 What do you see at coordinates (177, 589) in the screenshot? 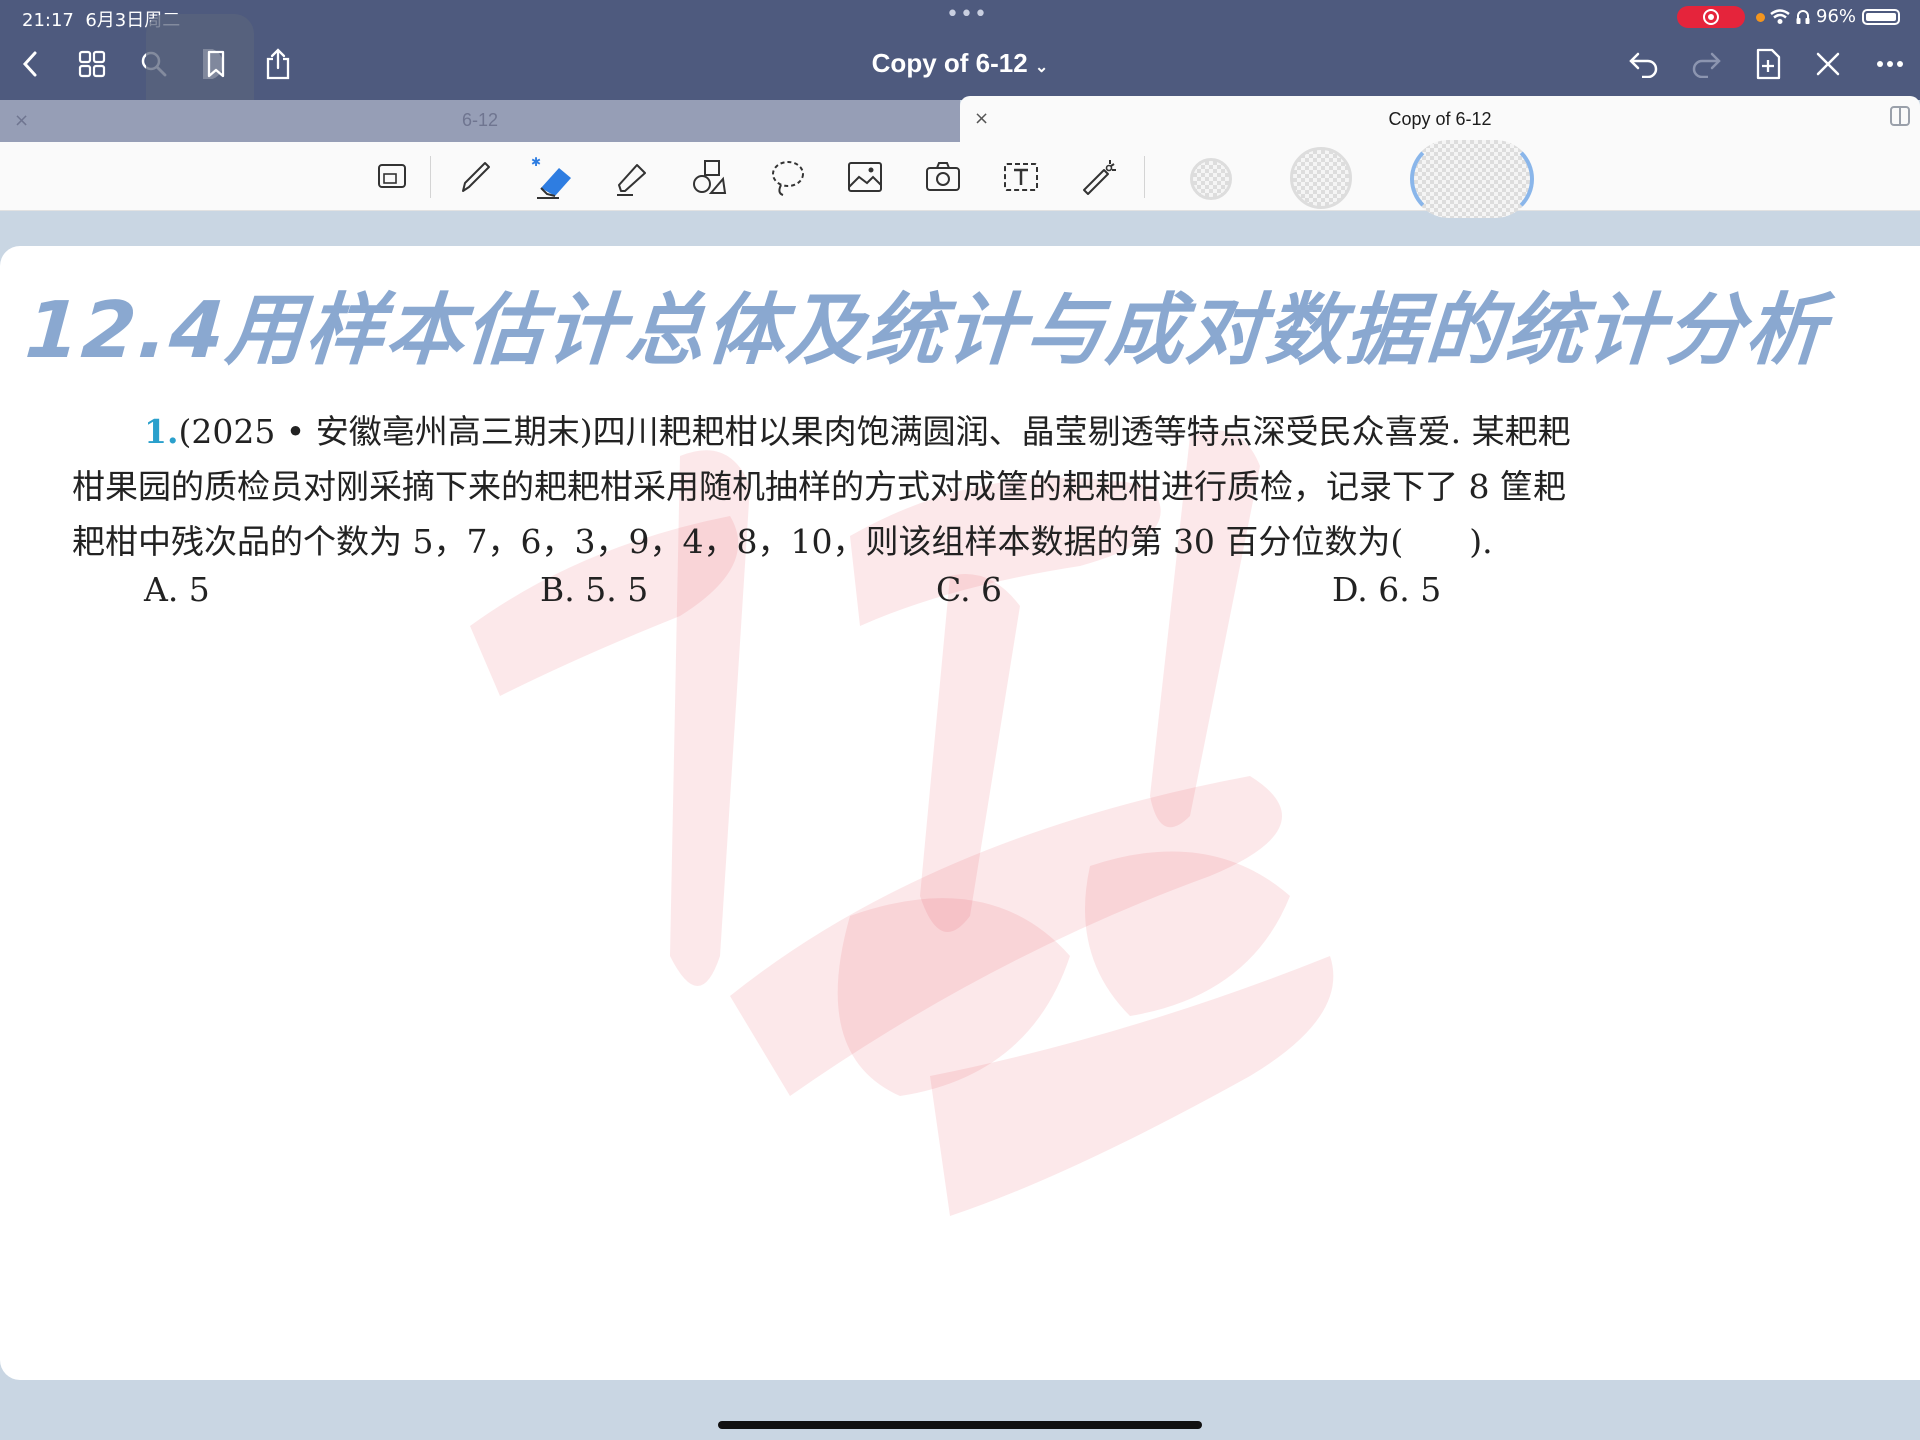
I see `option-a: A. 5` at bounding box center [177, 589].